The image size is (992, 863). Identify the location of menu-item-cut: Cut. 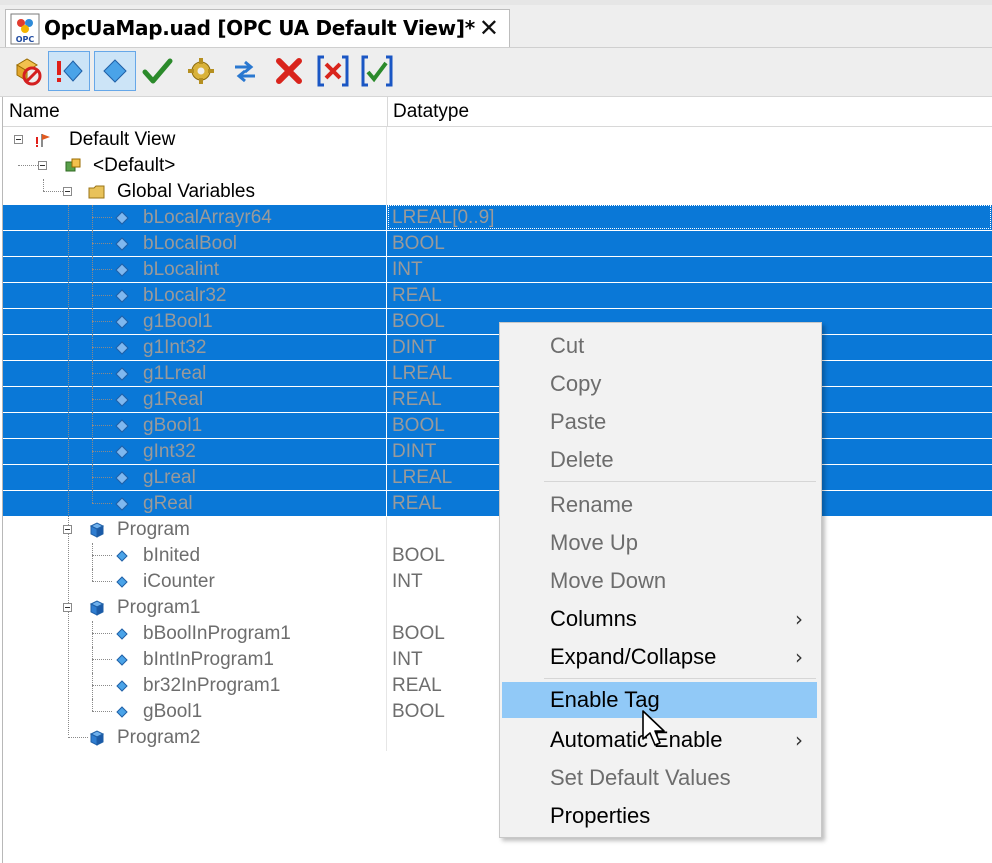
(659, 346).